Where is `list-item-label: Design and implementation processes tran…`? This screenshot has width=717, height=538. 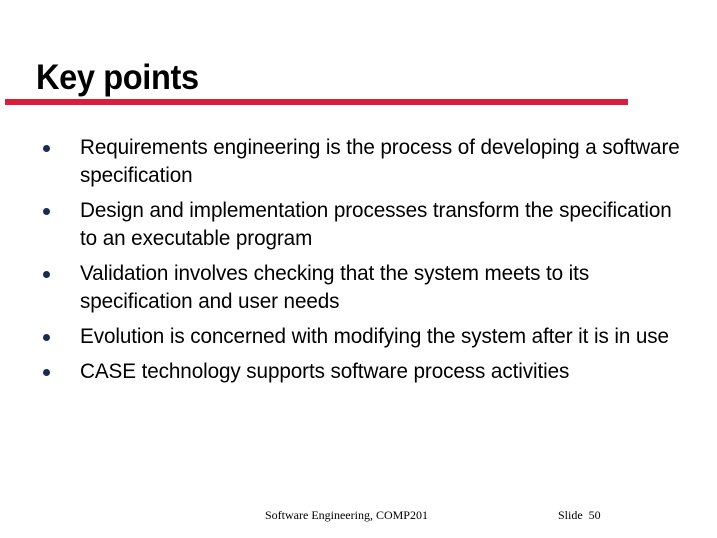
list-item-label: Design and implementation processes tran… is located at coordinates (376, 224).